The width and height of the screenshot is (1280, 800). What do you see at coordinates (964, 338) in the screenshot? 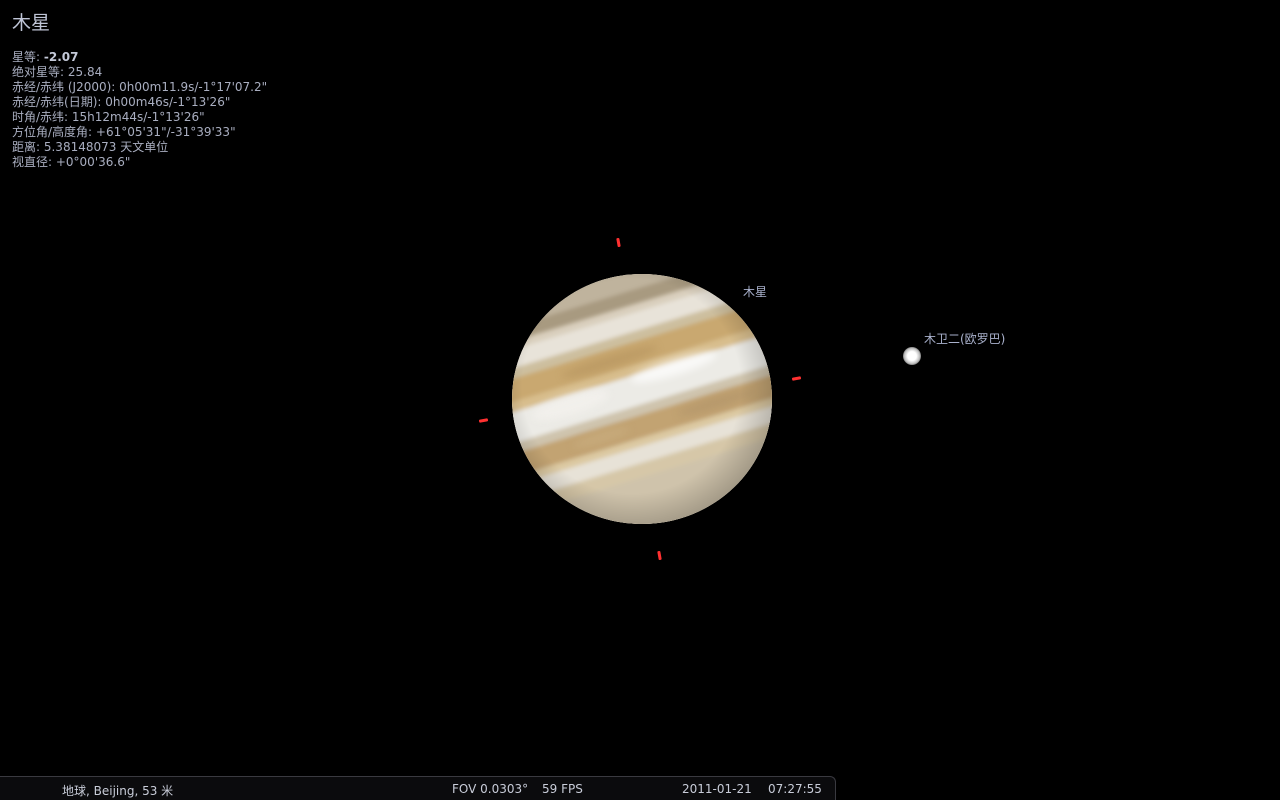
I see `europa-label: 木卫二(欧罗巴)` at bounding box center [964, 338].